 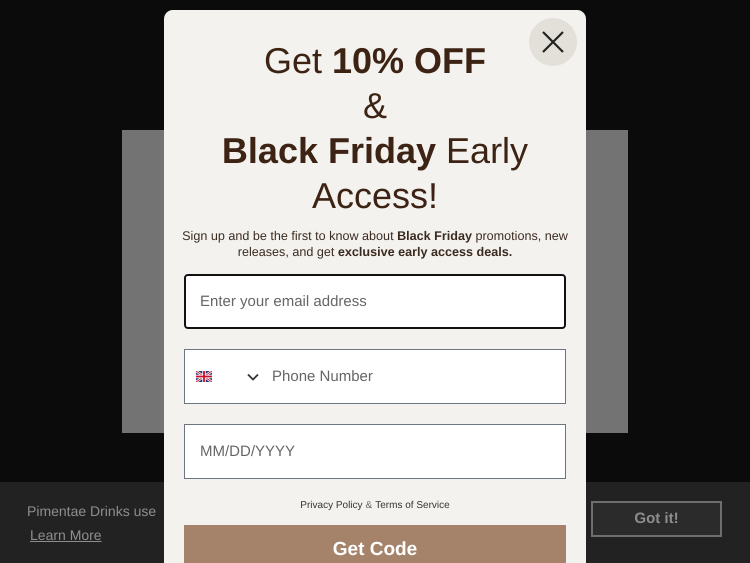 I want to click on phone-input: Phone Number, so click(x=411, y=376).